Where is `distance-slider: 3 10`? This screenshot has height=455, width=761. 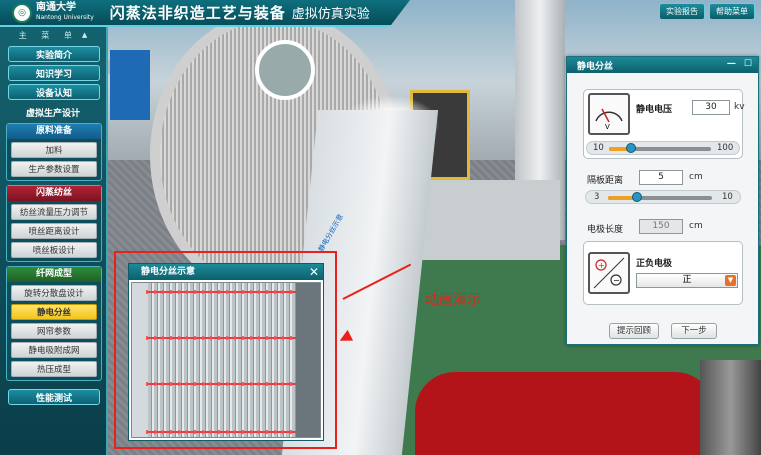
distance-slider: 3 10 is located at coordinates (663, 197).